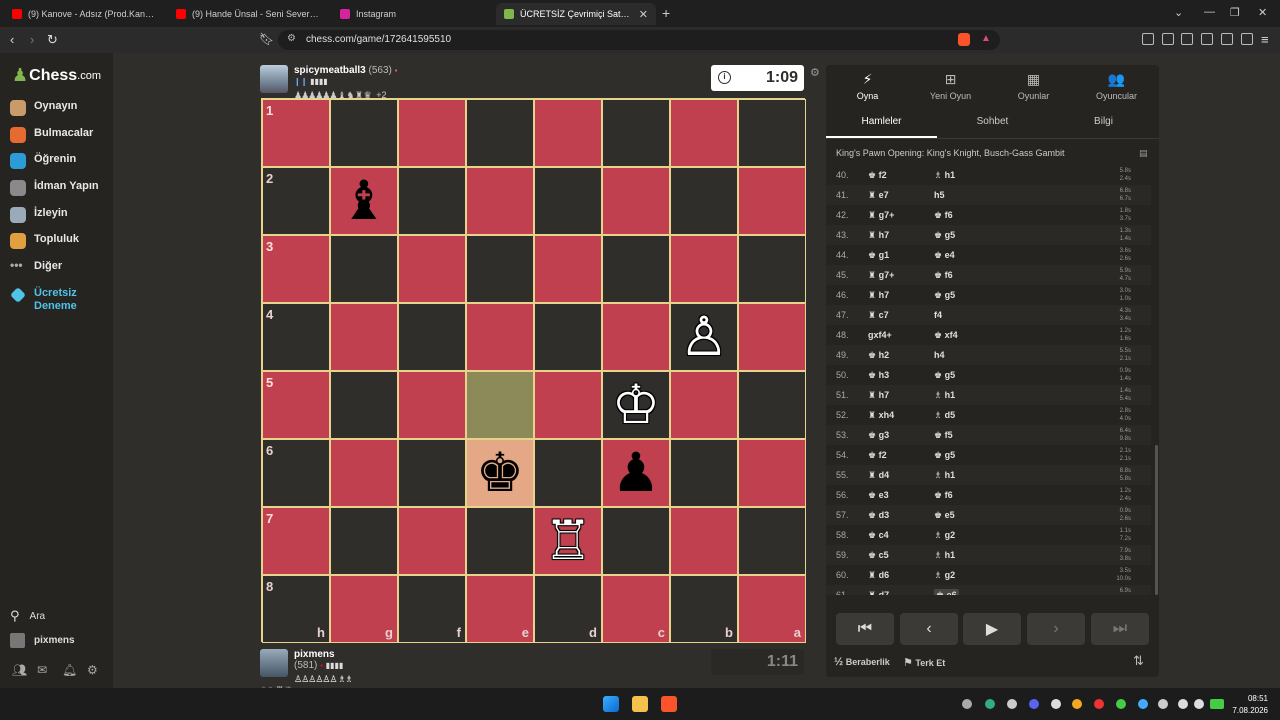 The image size is (1280, 720). I want to click on first-move-button: ⏮, so click(865, 629).